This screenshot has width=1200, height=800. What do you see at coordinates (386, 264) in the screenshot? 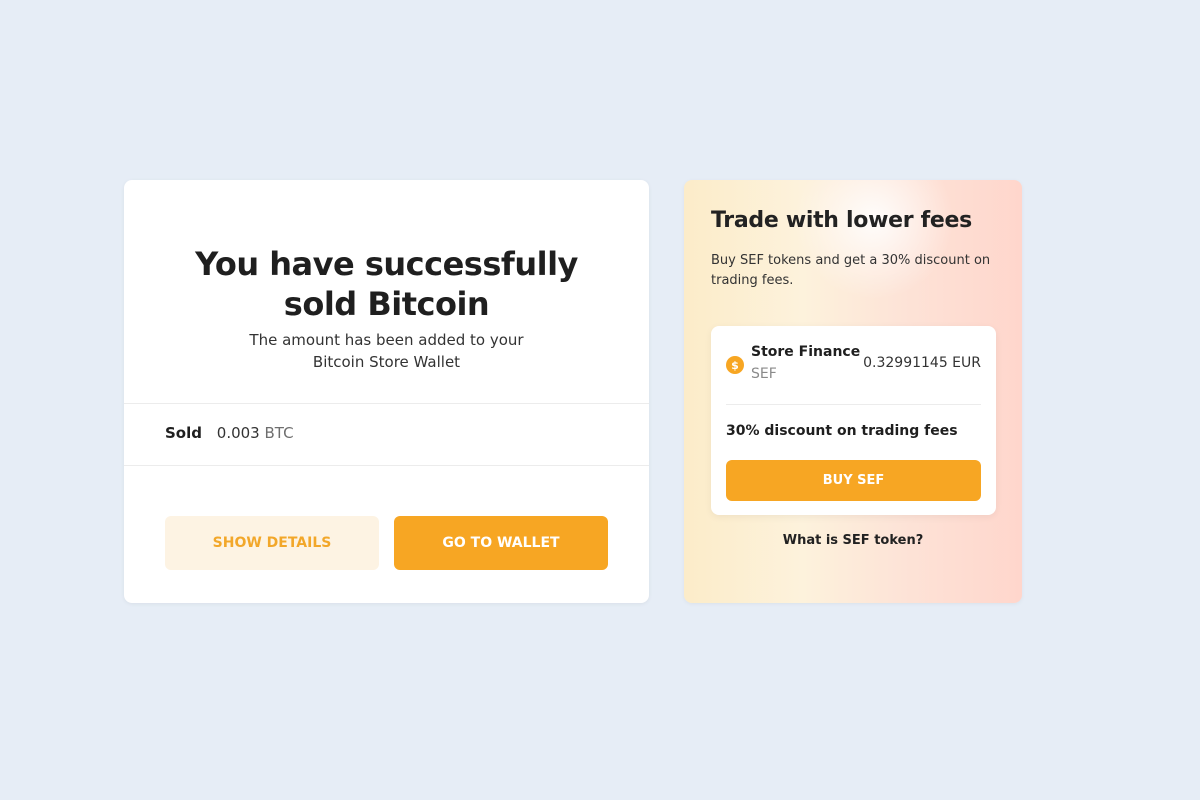
I see `success-title-line1: You have successfully` at bounding box center [386, 264].